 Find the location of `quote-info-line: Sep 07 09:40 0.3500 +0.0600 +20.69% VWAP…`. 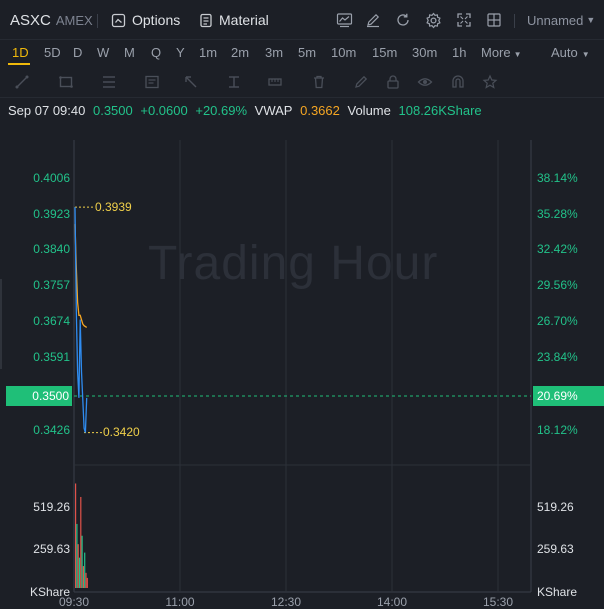

quote-info-line: Sep 07 09:40 0.3500 +0.0600 +20.69% VWAP… is located at coordinates (247, 112).